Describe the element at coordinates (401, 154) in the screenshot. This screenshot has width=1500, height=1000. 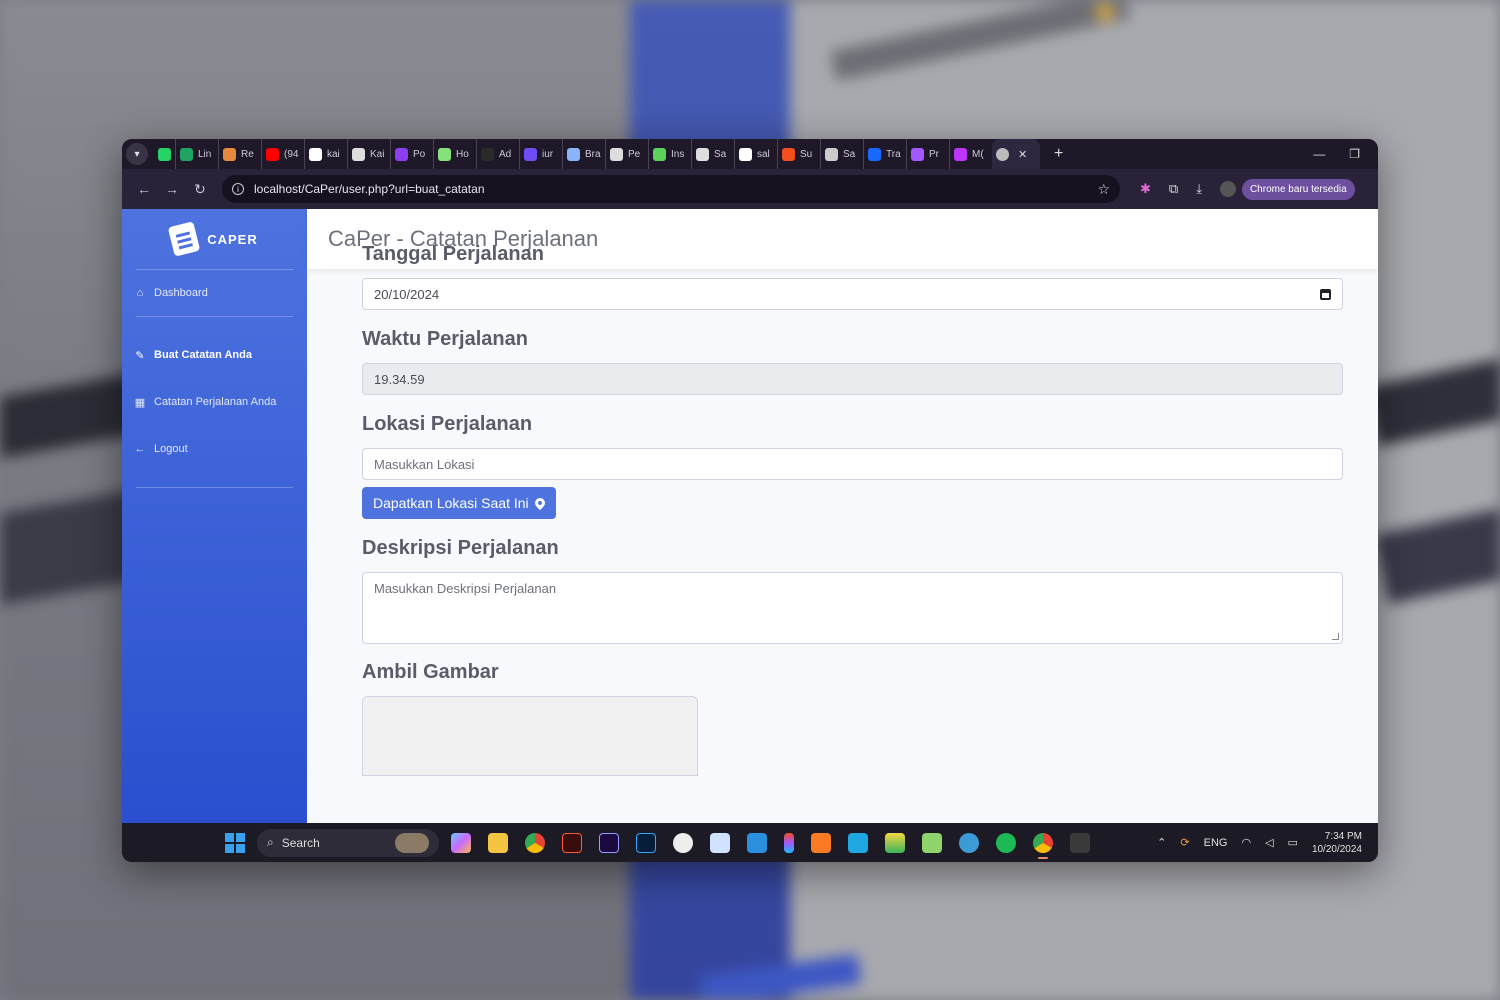
I see `s-icon` at that location.